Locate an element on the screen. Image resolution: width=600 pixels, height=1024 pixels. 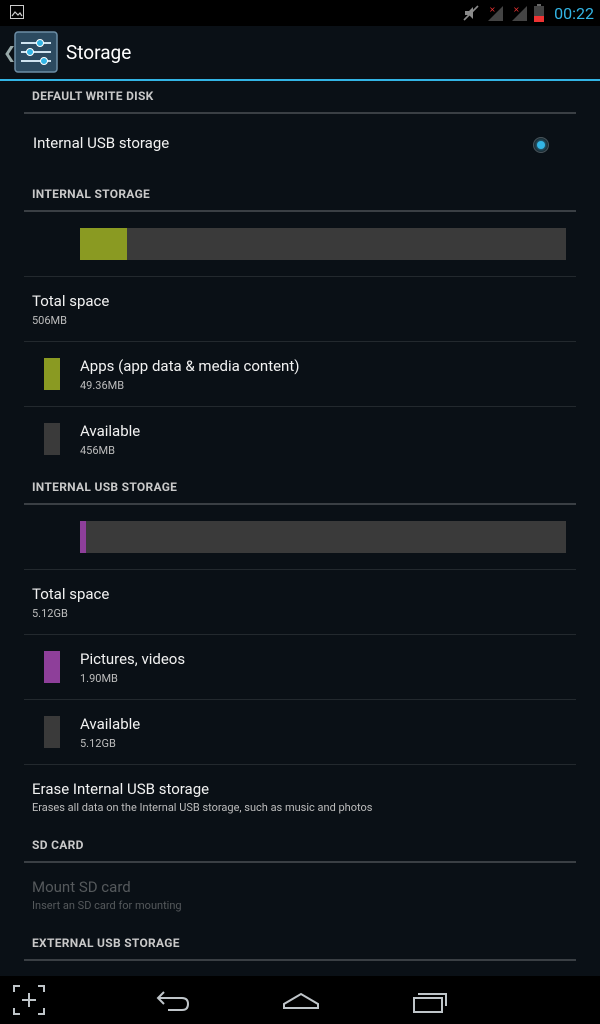
screenshot-icon is located at coordinates (29, 1000).